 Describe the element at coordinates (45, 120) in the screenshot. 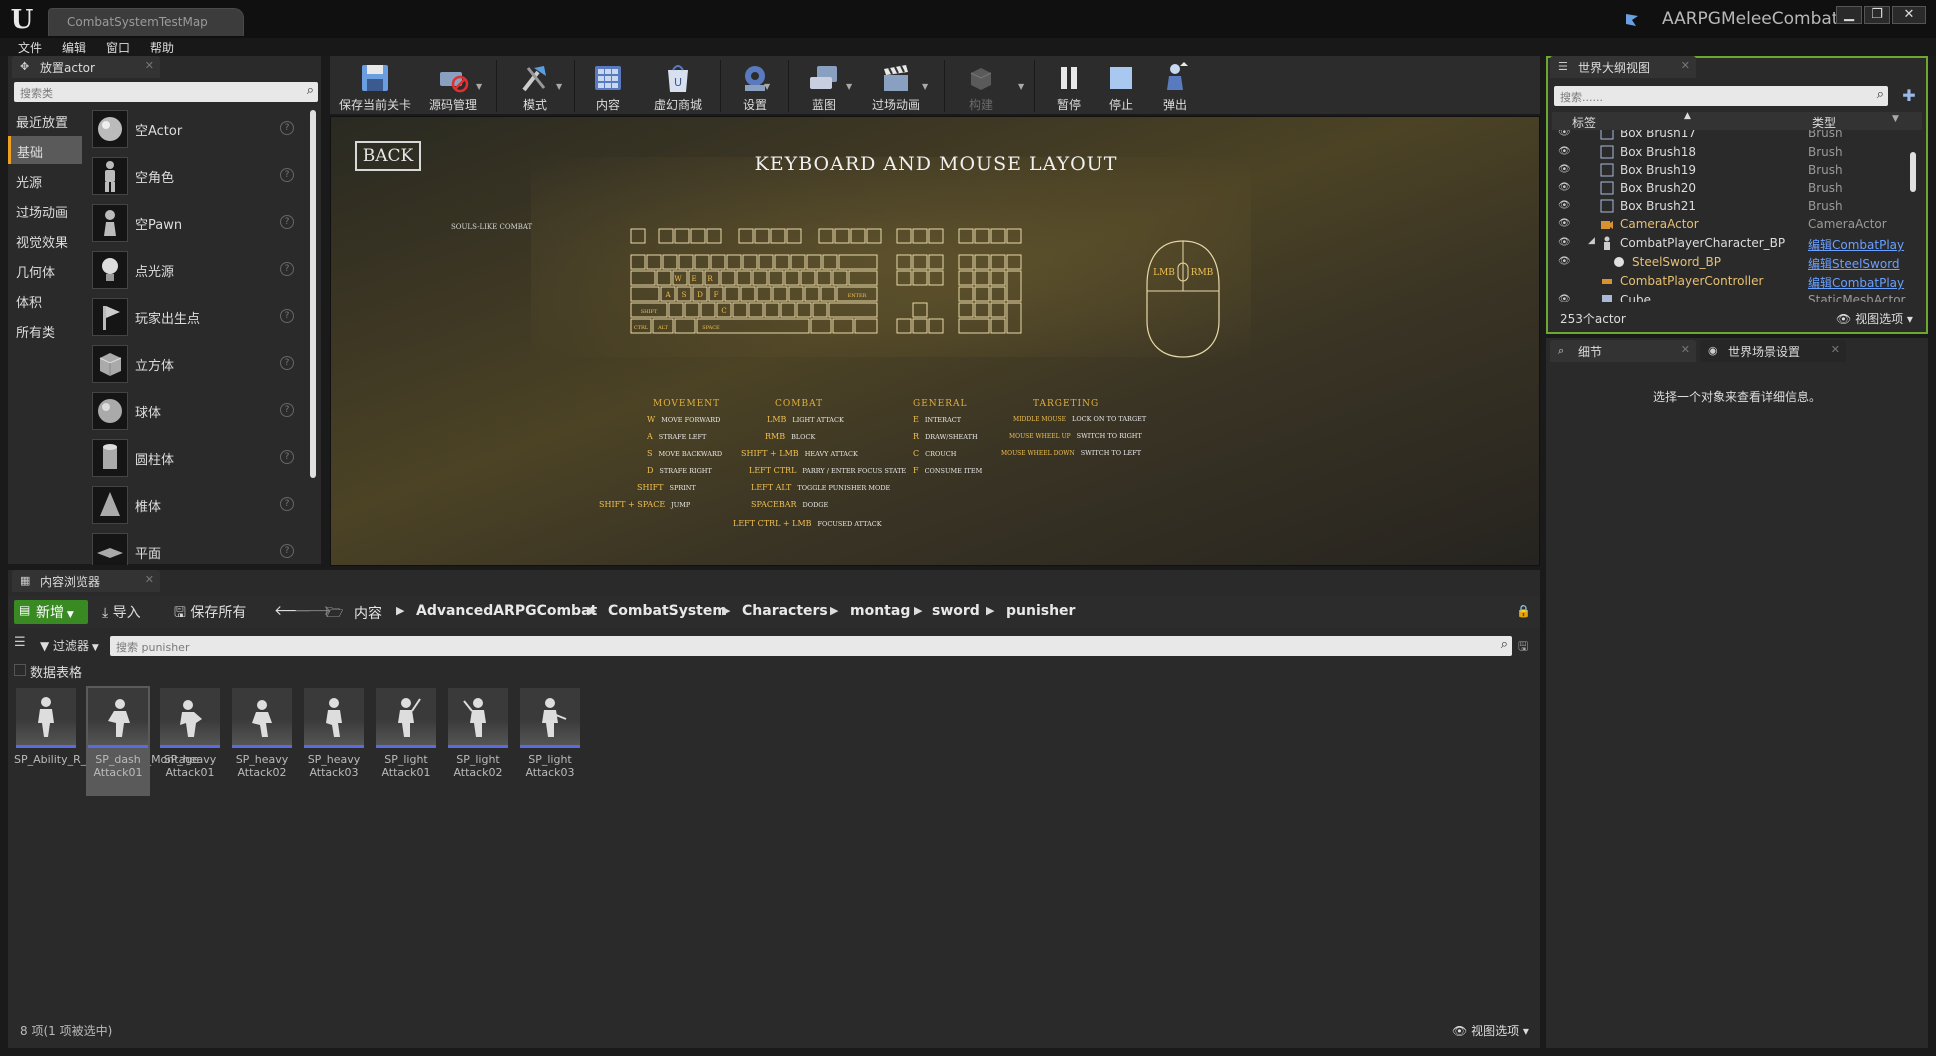

I see `category-recent: 最近放置` at that location.